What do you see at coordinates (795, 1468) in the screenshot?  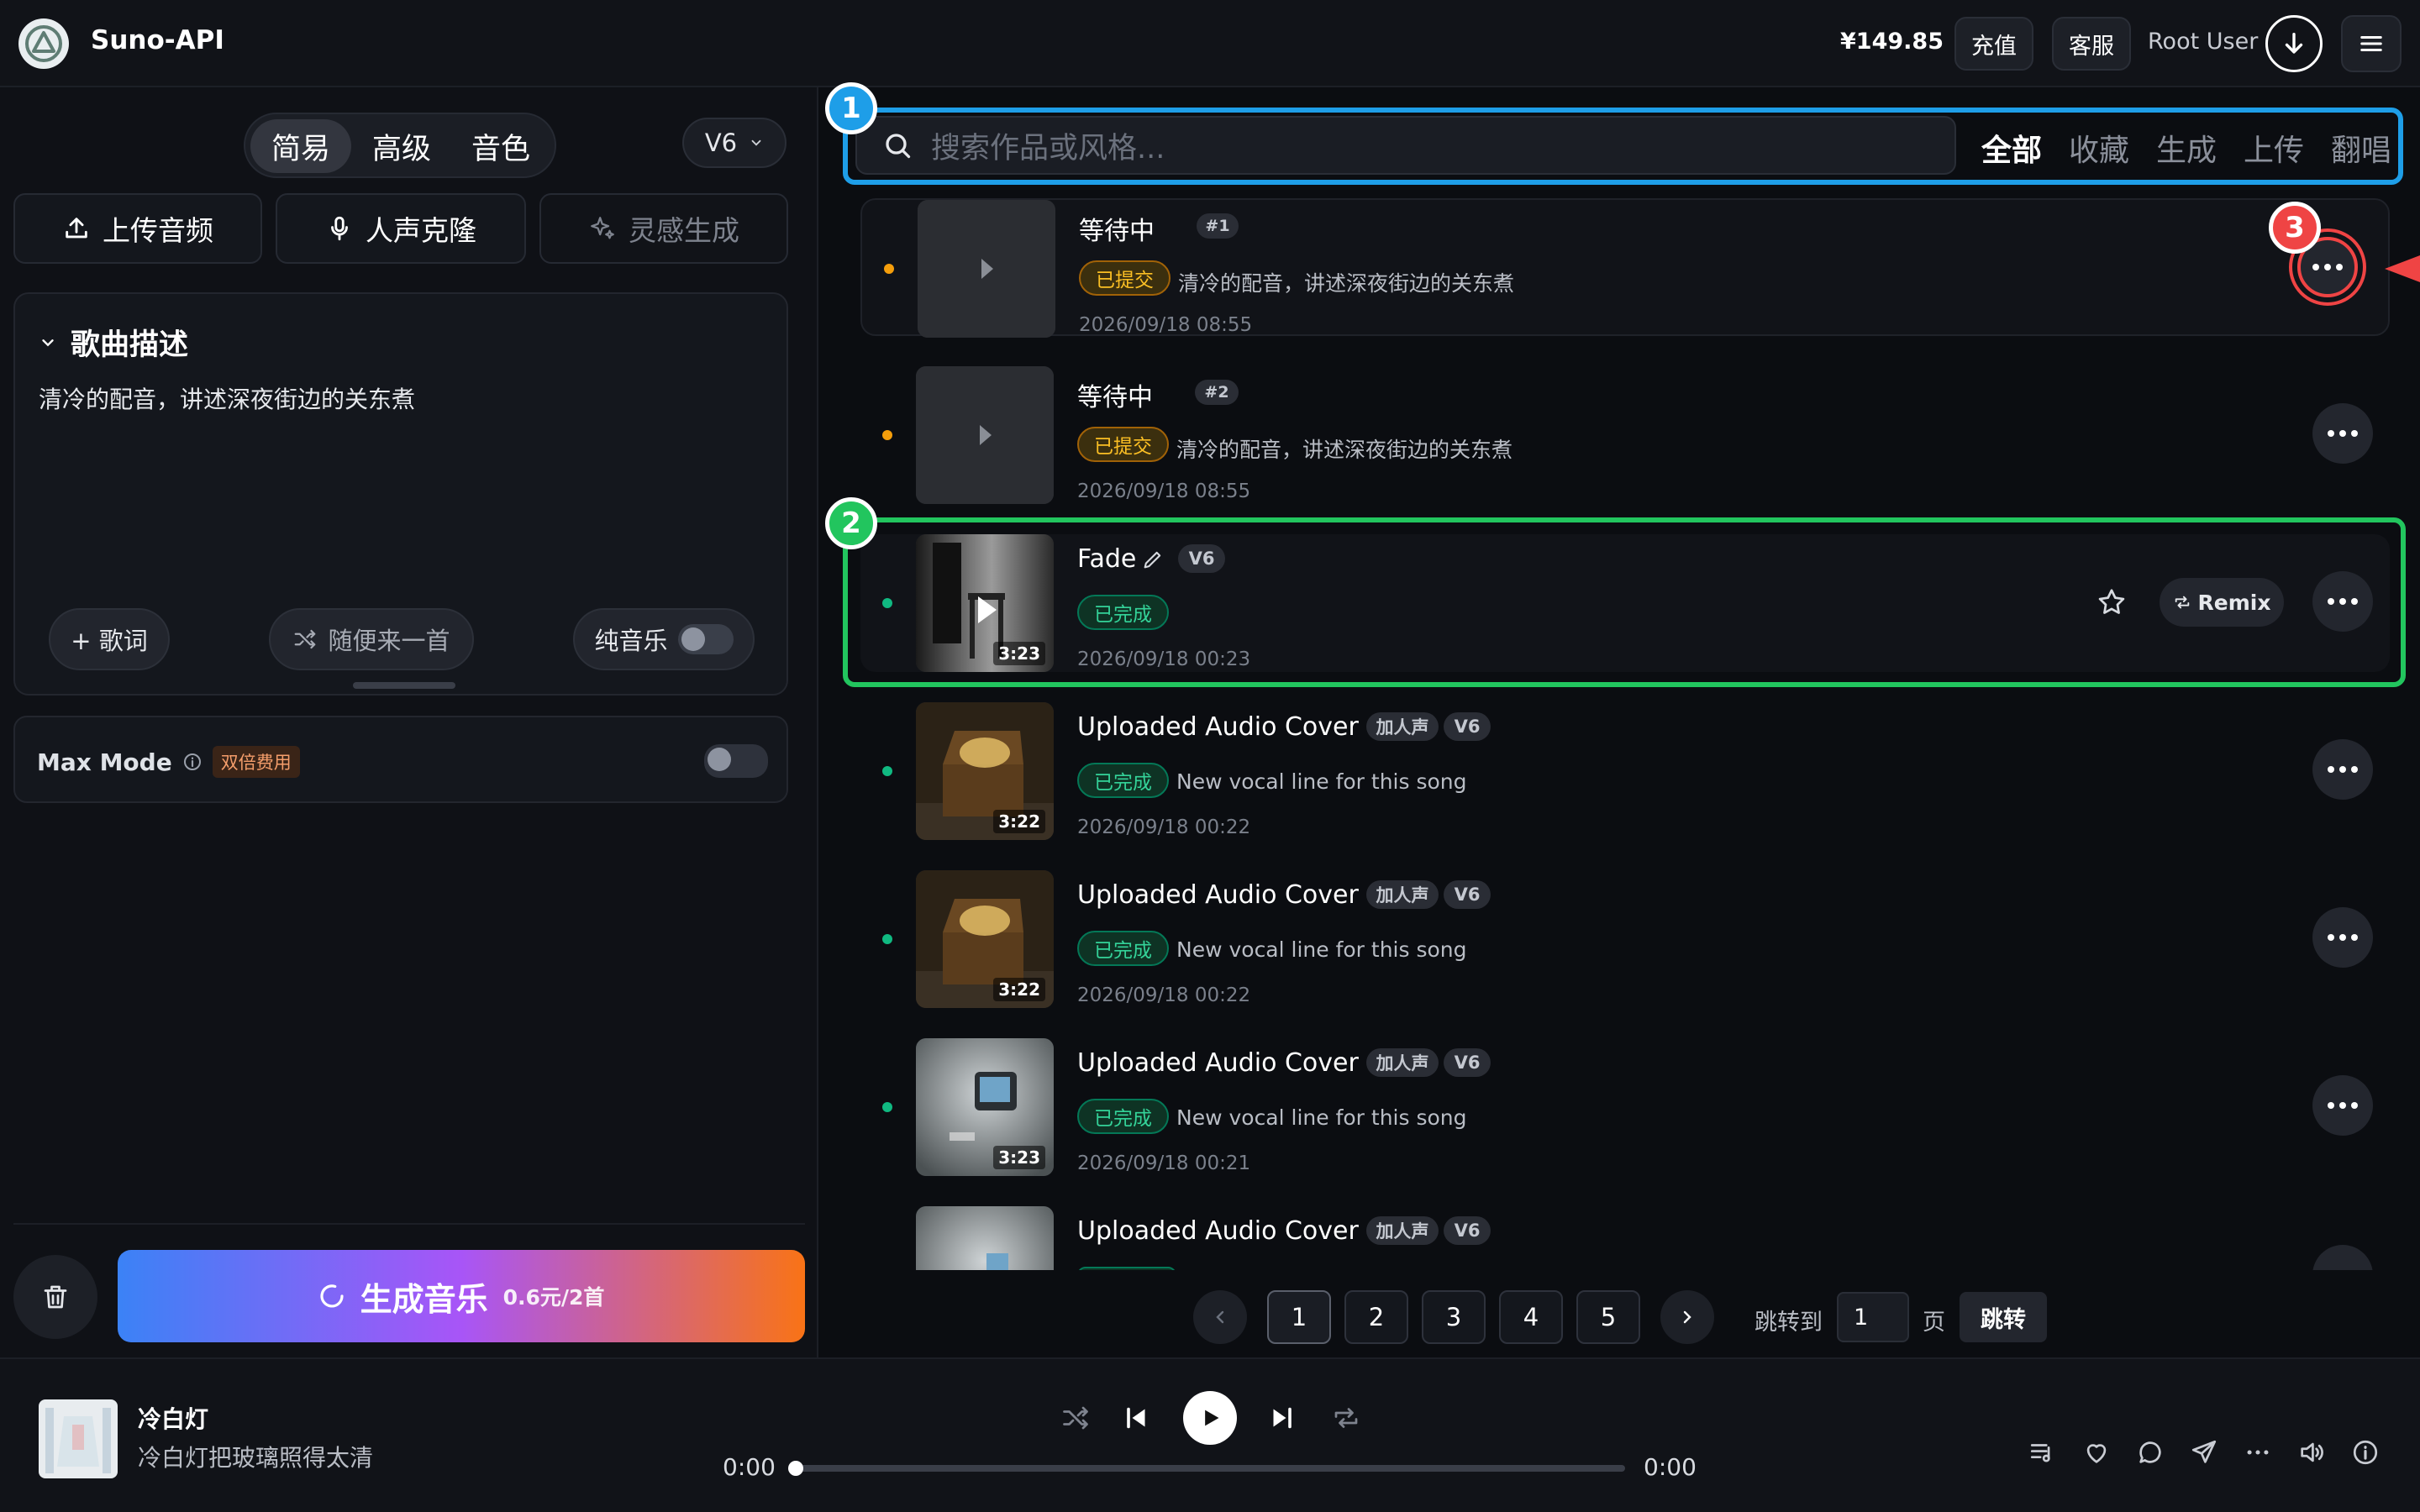 I see `progress-handle` at bounding box center [795, 1468].